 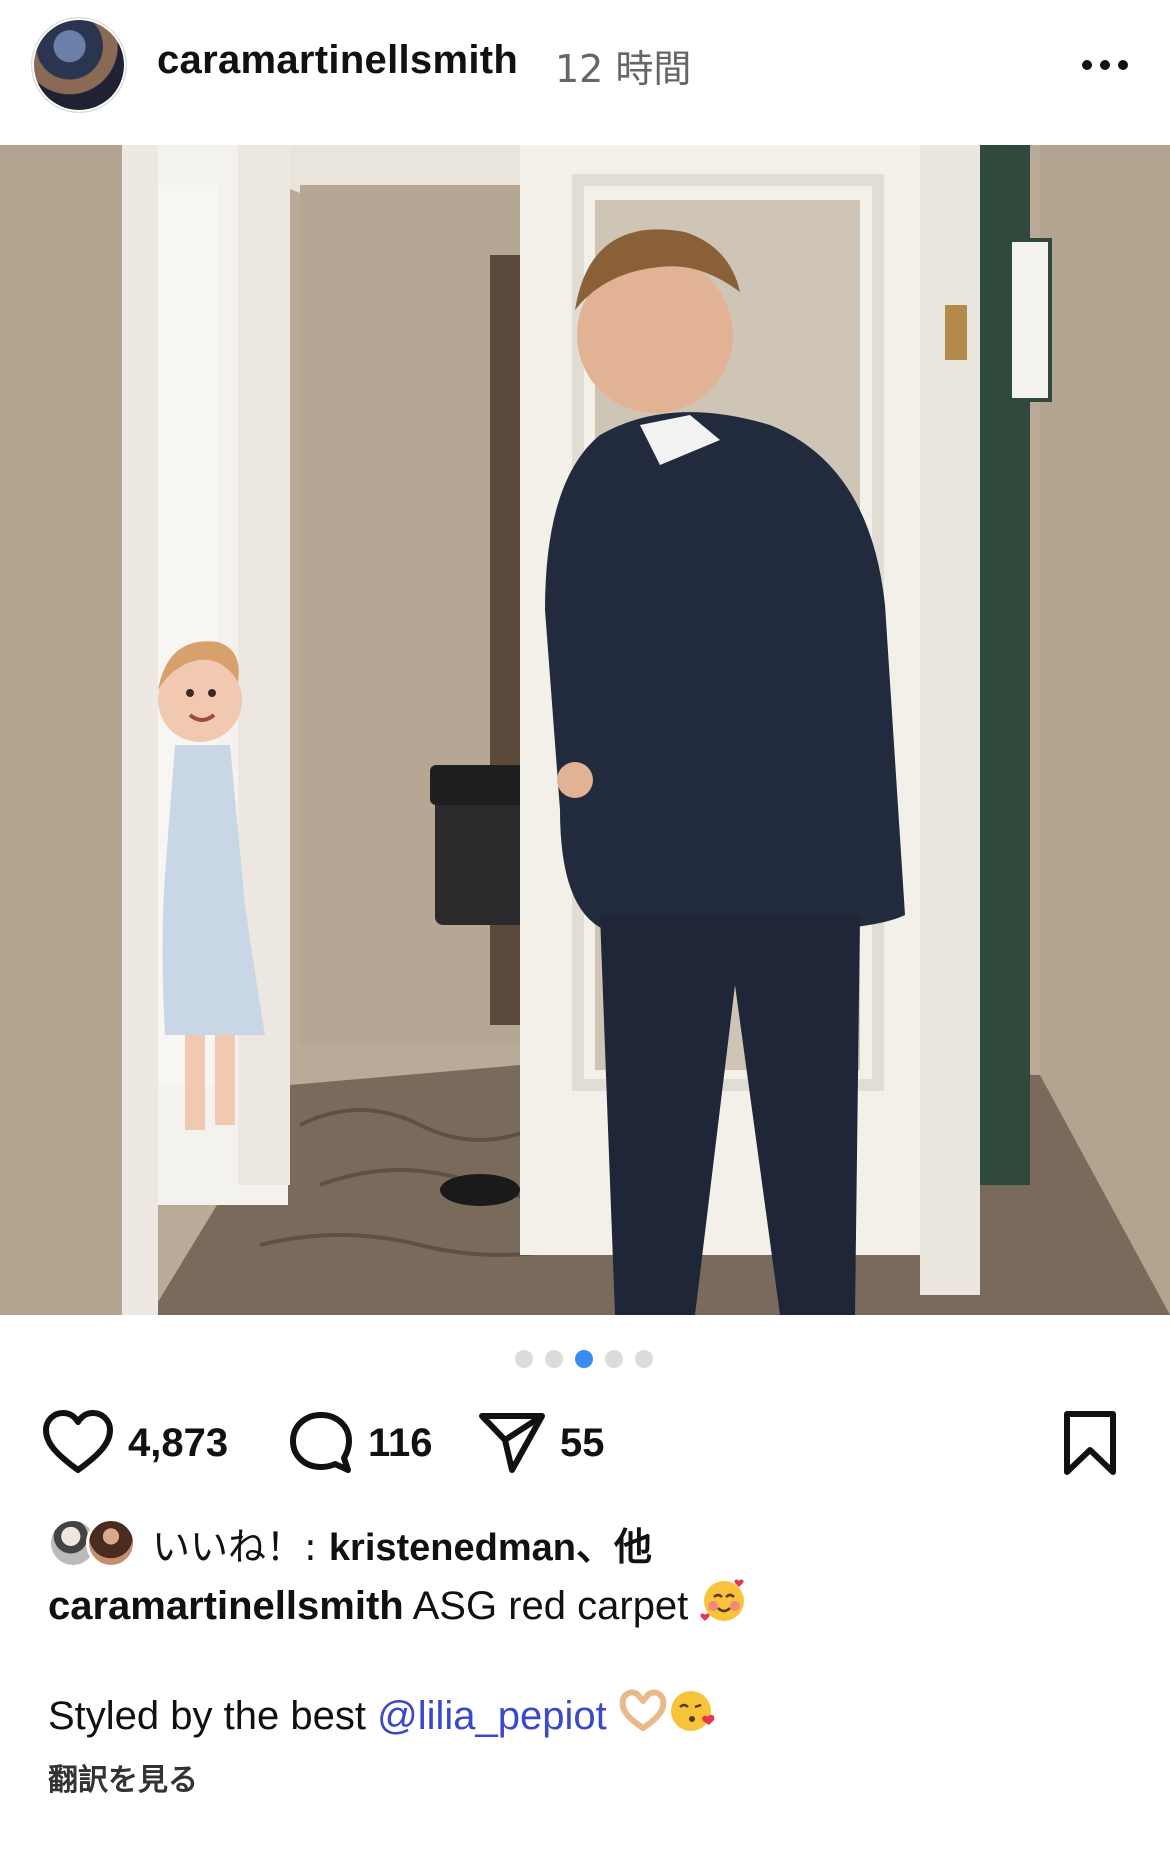 I want to click on carousel-dot-active, so click(x=584, y=1359).